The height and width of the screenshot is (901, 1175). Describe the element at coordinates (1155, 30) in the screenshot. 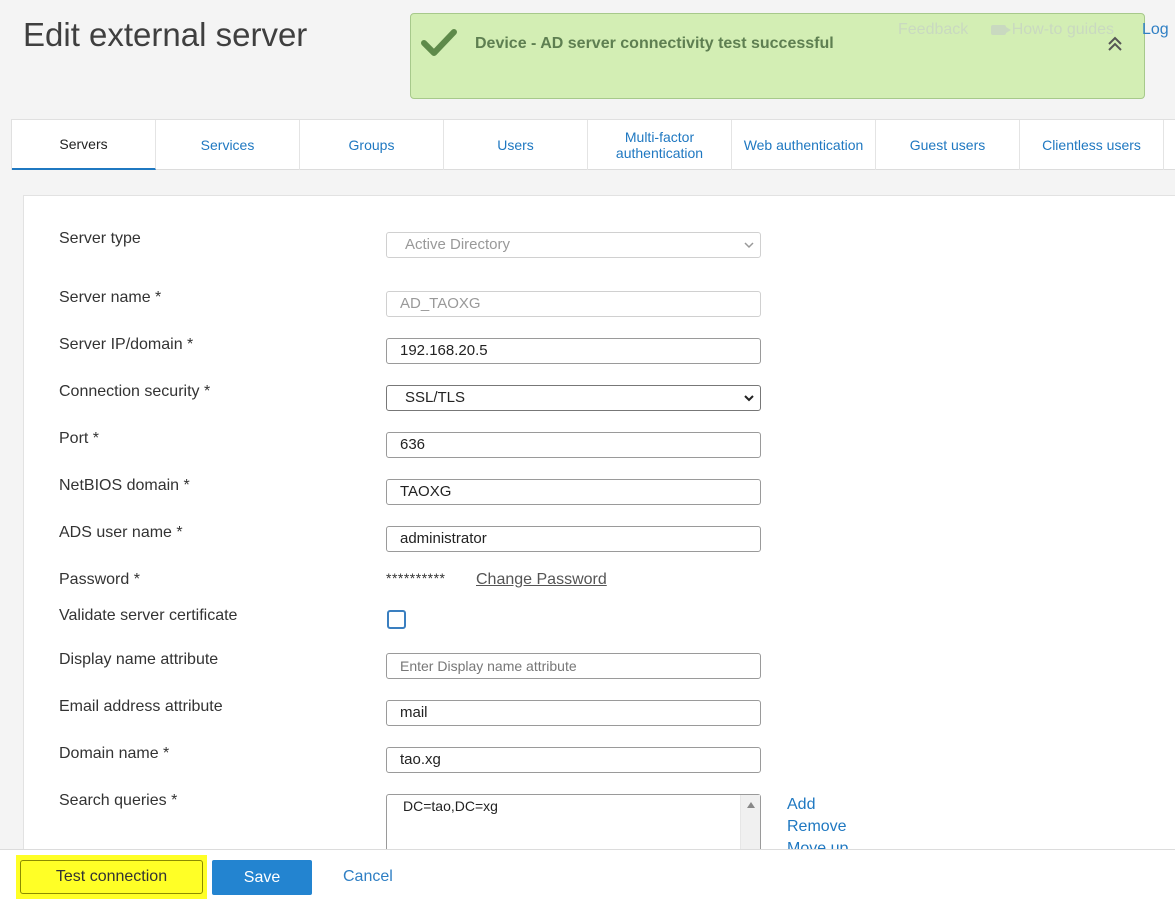

I see `logout-link: Log` at that location.